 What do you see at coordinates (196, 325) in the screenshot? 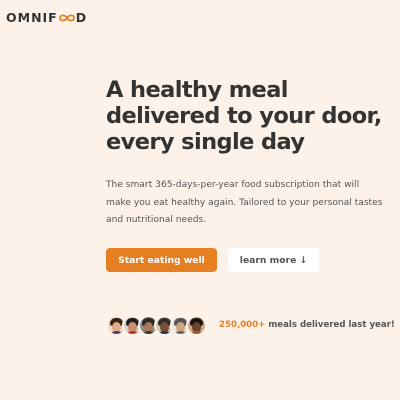
I see `avatar` at bounding box center [196, 325].